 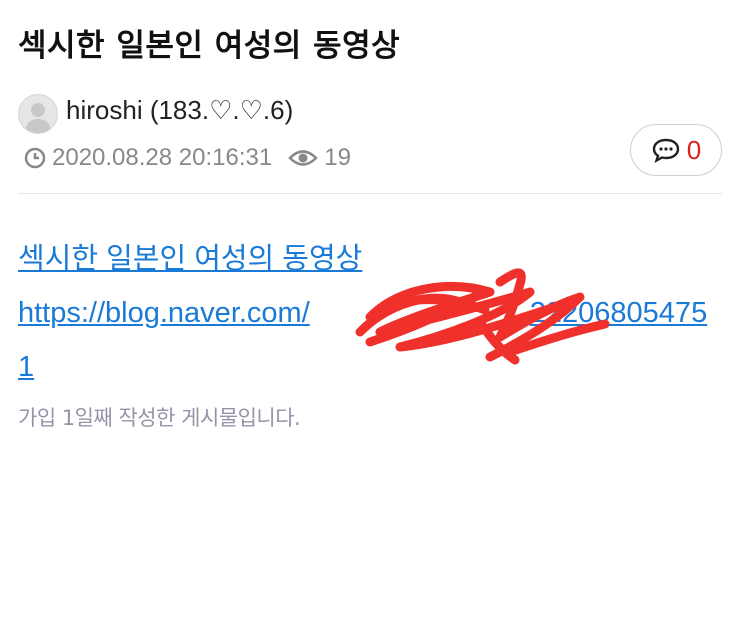 What do you see at coordinates (209, 46) in the screenshot?
I see `post-title: 섹시한 일본인 여성의 동영상` at bounding box center [209, 46].